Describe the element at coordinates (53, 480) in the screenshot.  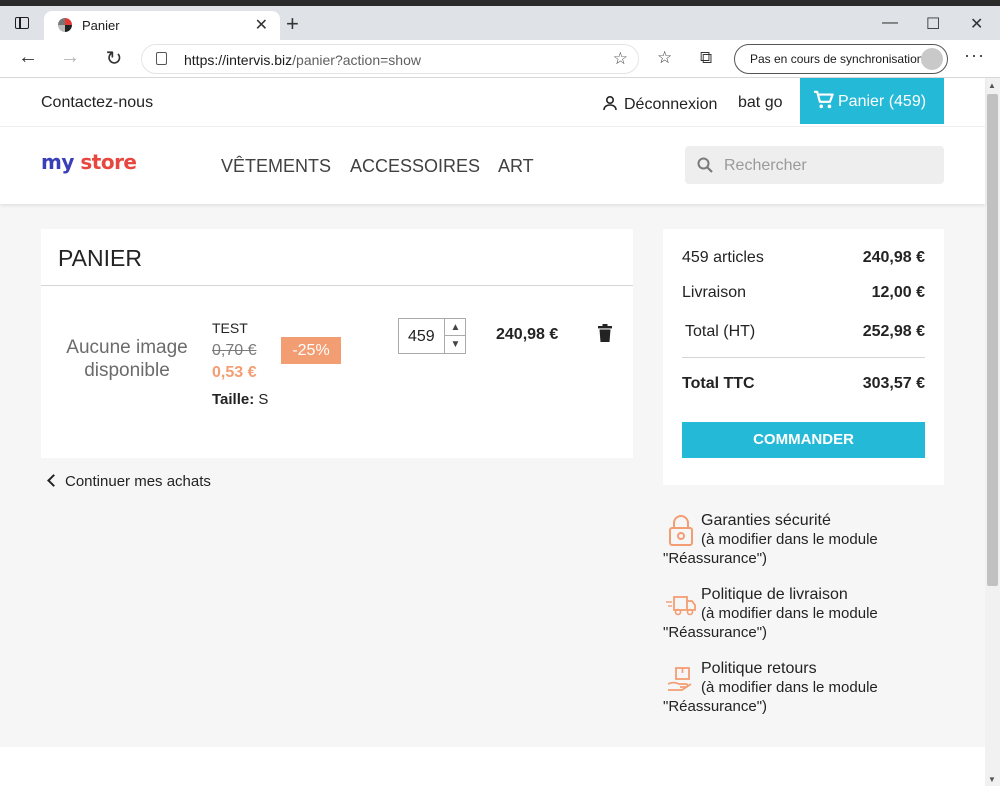
I see `chevron-left-icon` at that location.